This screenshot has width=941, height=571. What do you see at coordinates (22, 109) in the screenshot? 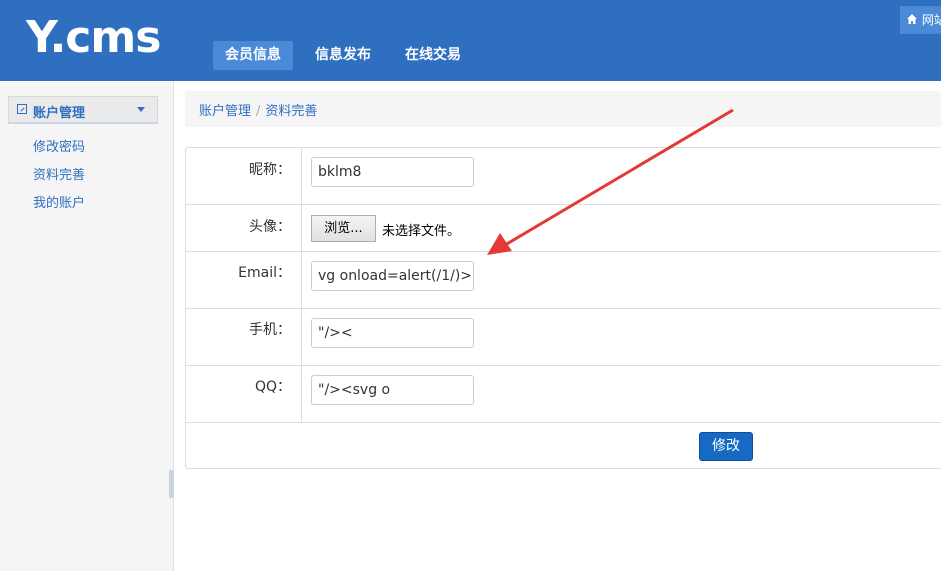
I see `external-link-icon` at bounding box center [22, 109].